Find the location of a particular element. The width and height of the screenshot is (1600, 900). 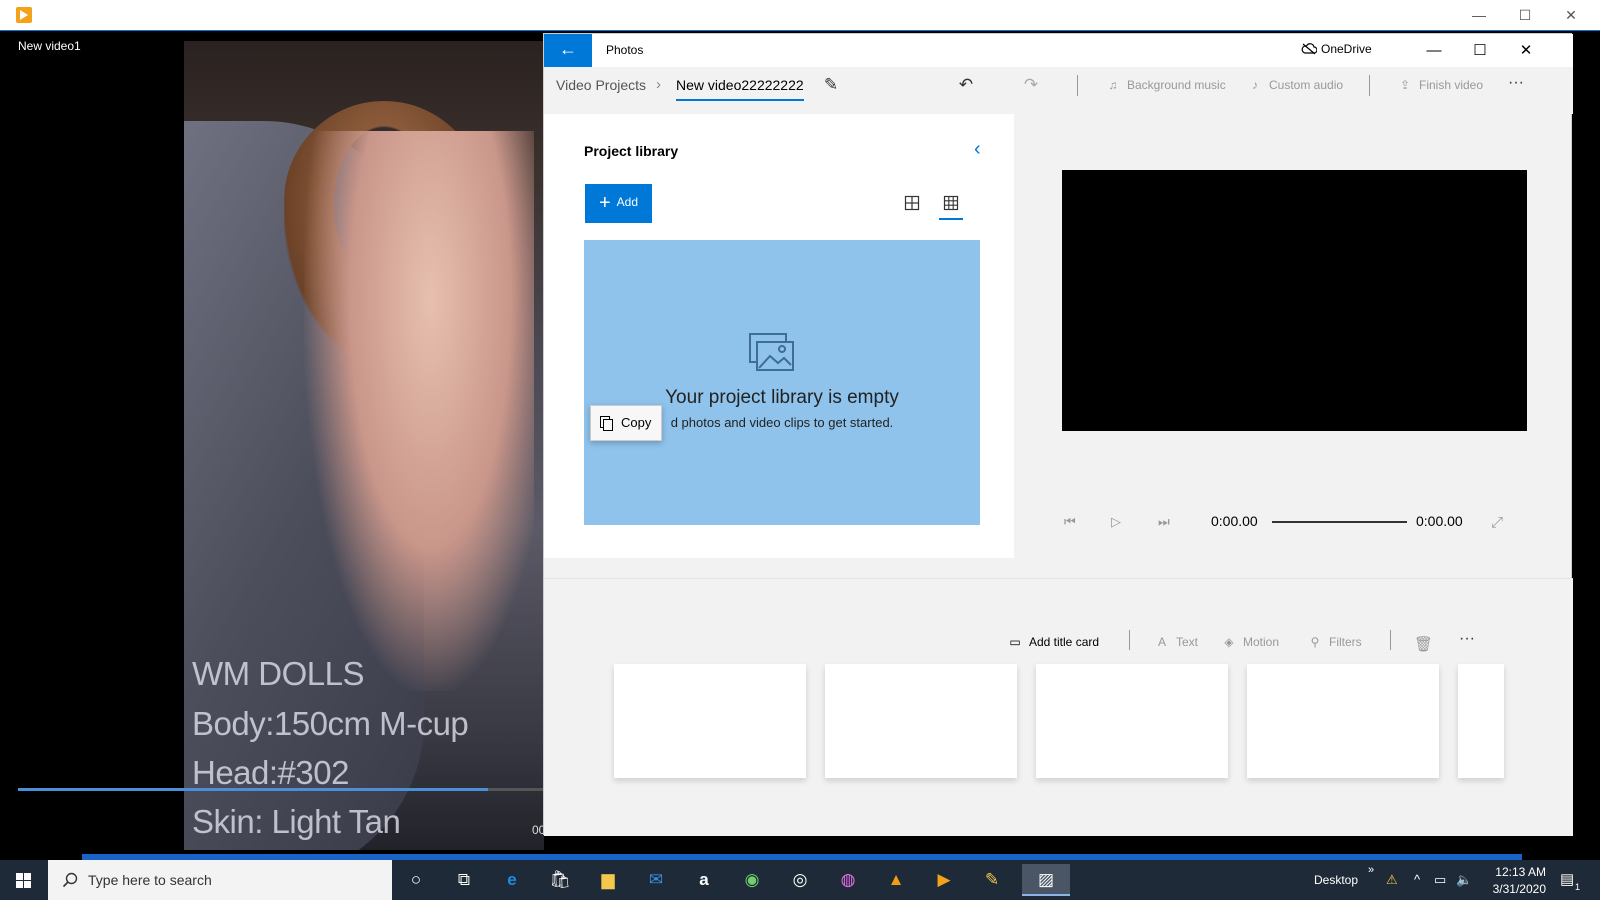

filters-icon: ⚲ is located at coordinates (1315, 642).